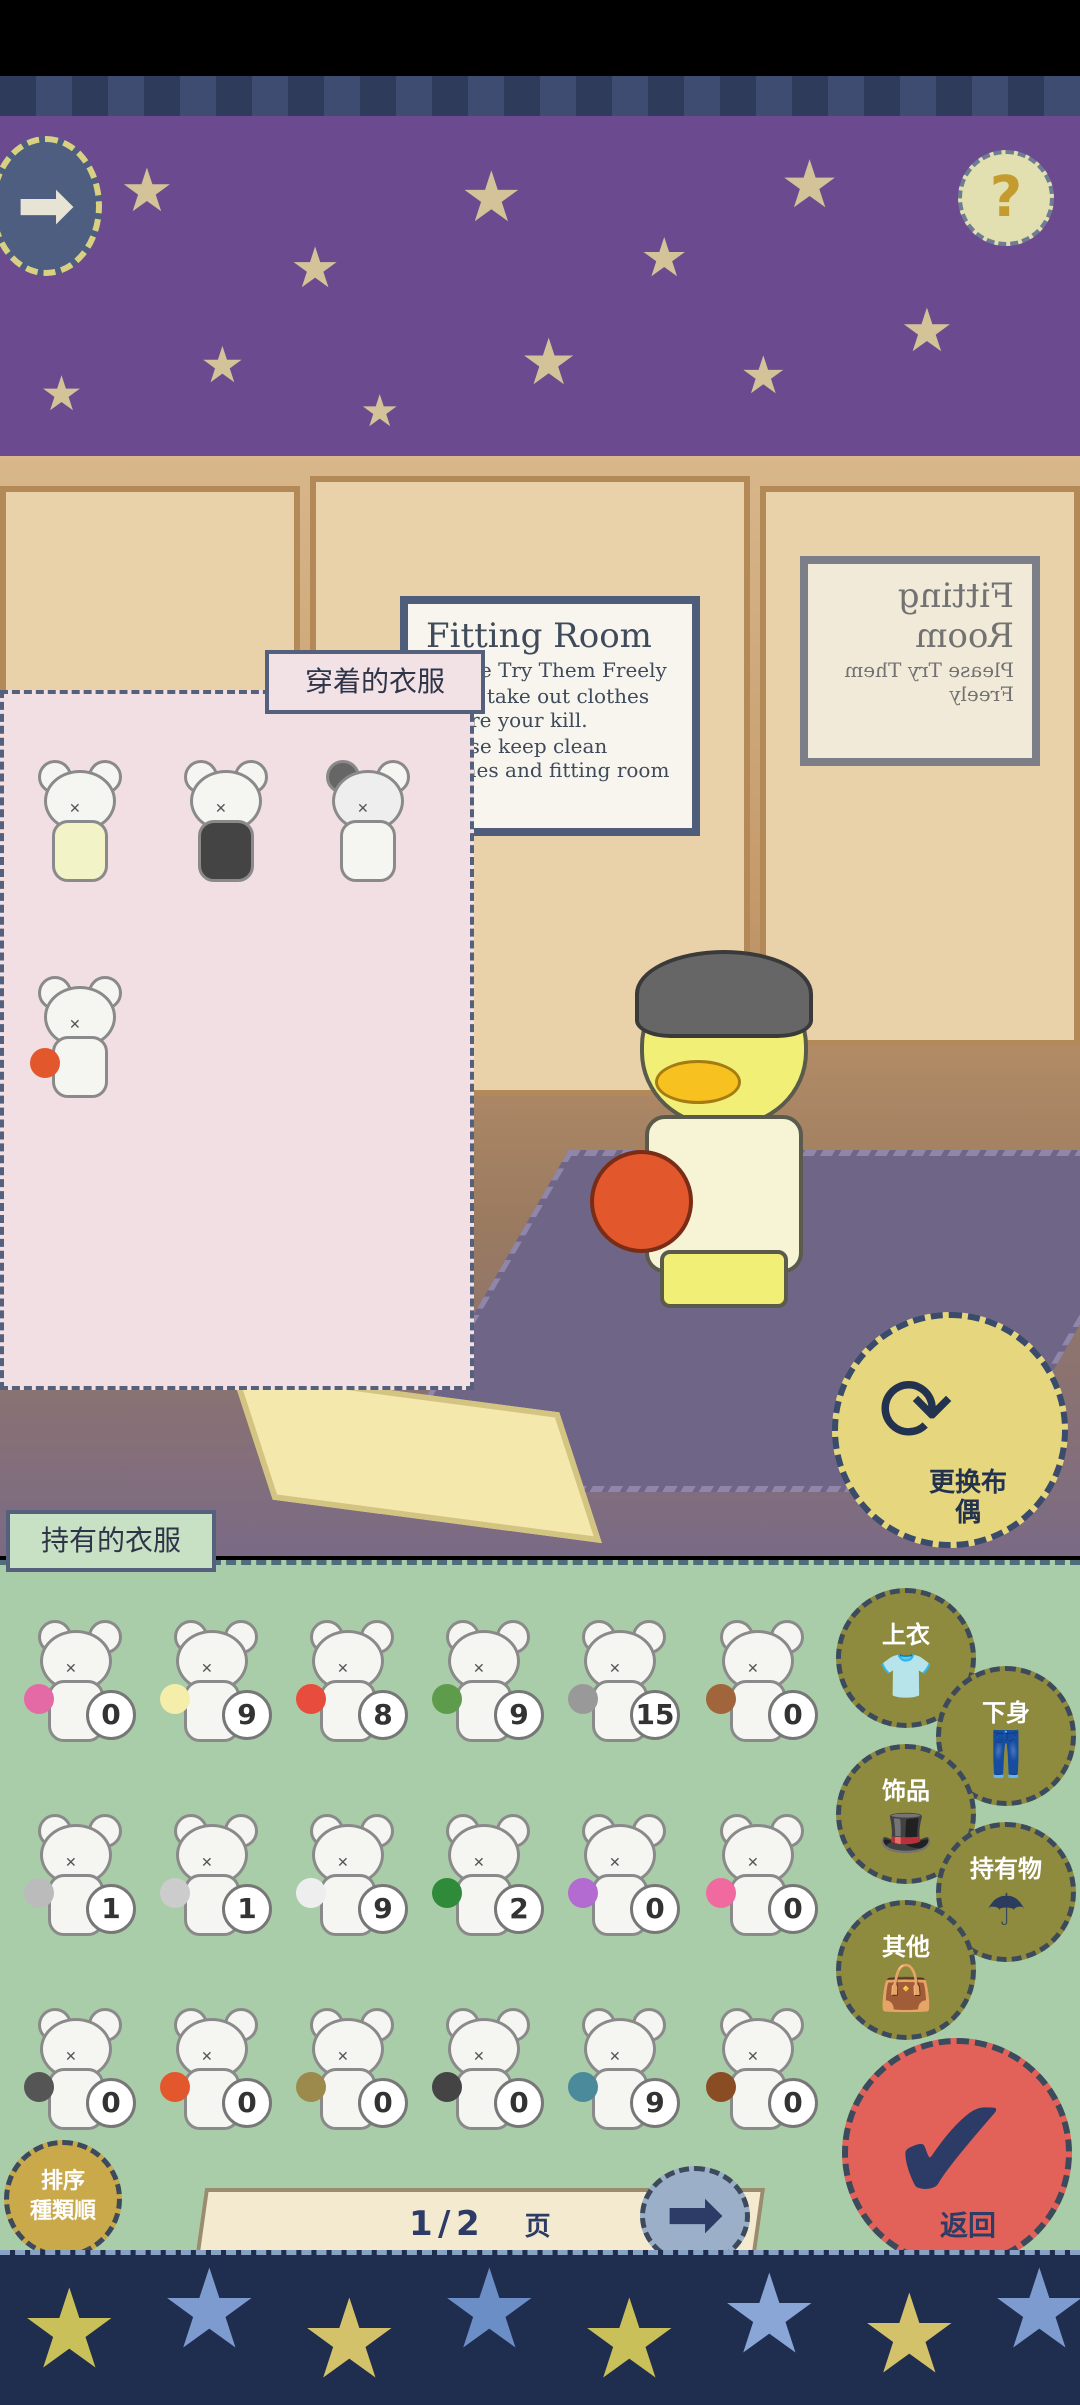  Describe the element at coordinates (80, 1681) in the screenshot. I see `owned-item-party-popper: ✕ ✕0` at that location.